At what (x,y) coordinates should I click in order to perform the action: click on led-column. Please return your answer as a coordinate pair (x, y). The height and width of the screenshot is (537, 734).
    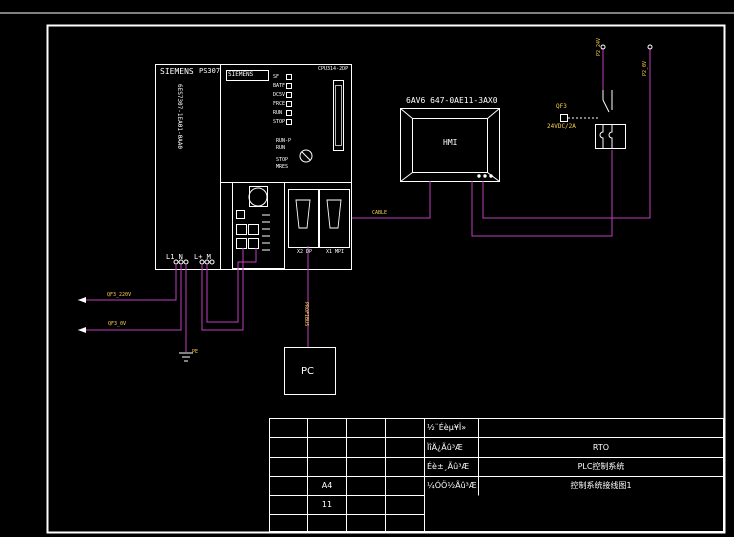
    Looking at the image, I should click on (289, 99).